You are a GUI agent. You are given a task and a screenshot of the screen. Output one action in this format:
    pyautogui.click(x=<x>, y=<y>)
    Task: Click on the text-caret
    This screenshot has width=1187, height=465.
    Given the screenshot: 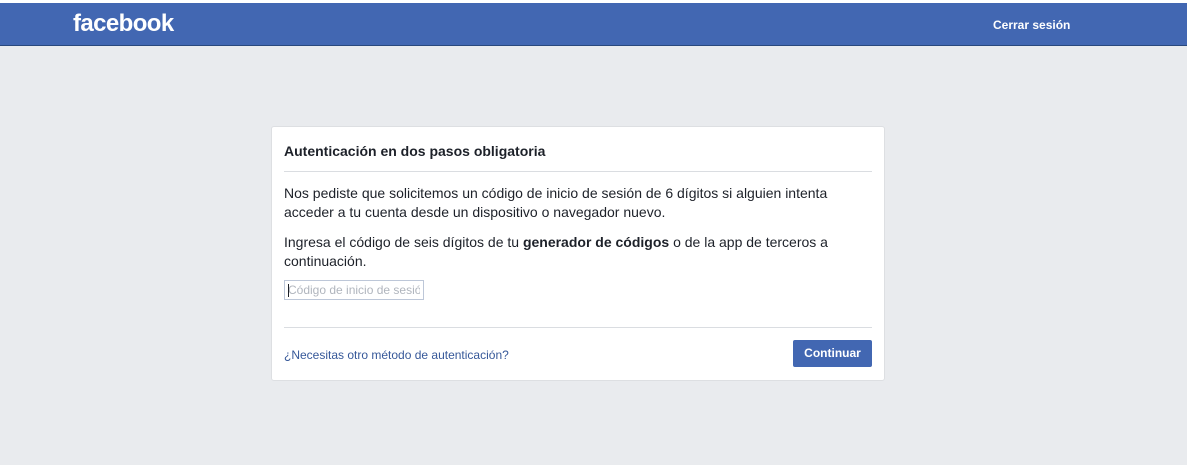 What is the action you would take?
    pyautogui.click(x=288, y=290)
    